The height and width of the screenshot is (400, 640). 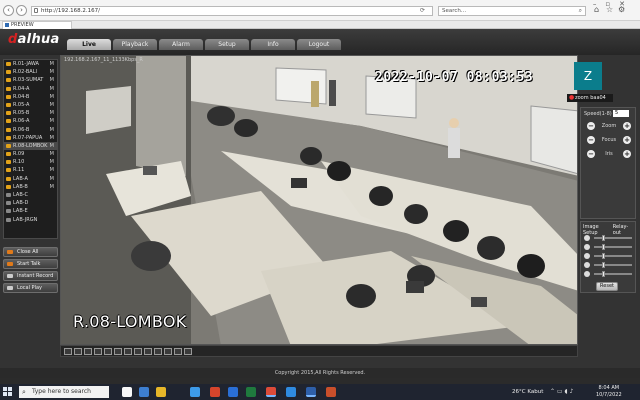 I want to click on start-talk-button: Start Talk, so click(x=30, y=264).